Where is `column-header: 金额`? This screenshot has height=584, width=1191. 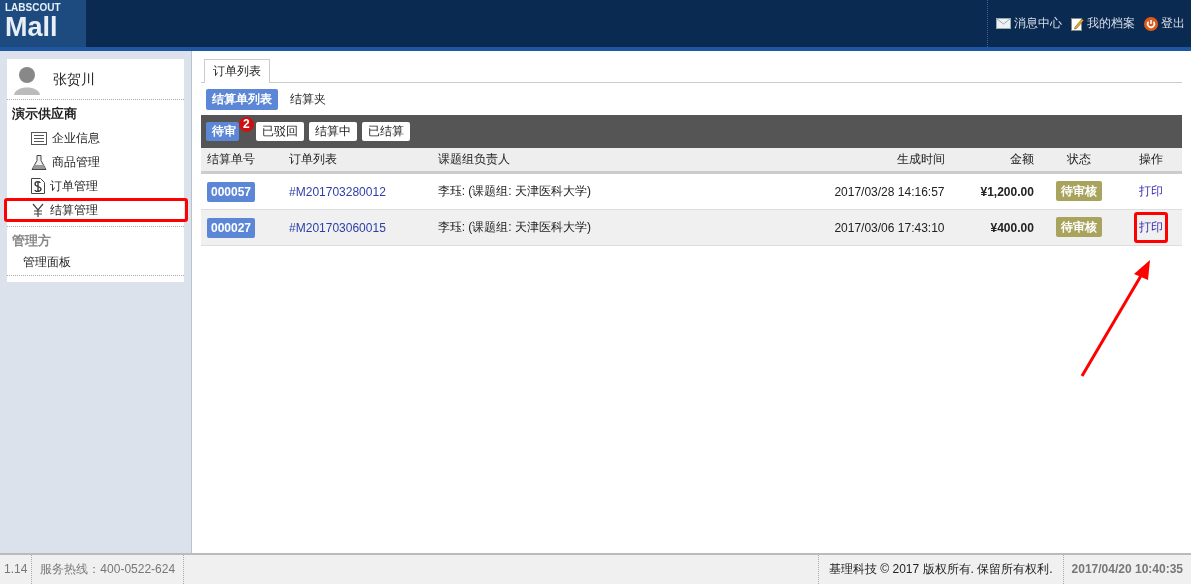
column-header: 金额 is located at coordinates (995, 160).